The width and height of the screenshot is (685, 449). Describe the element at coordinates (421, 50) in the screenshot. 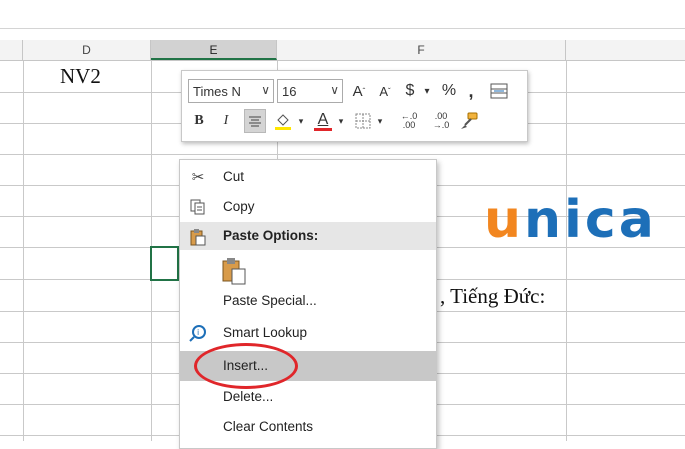

I see `column-header-f: F` at that location.